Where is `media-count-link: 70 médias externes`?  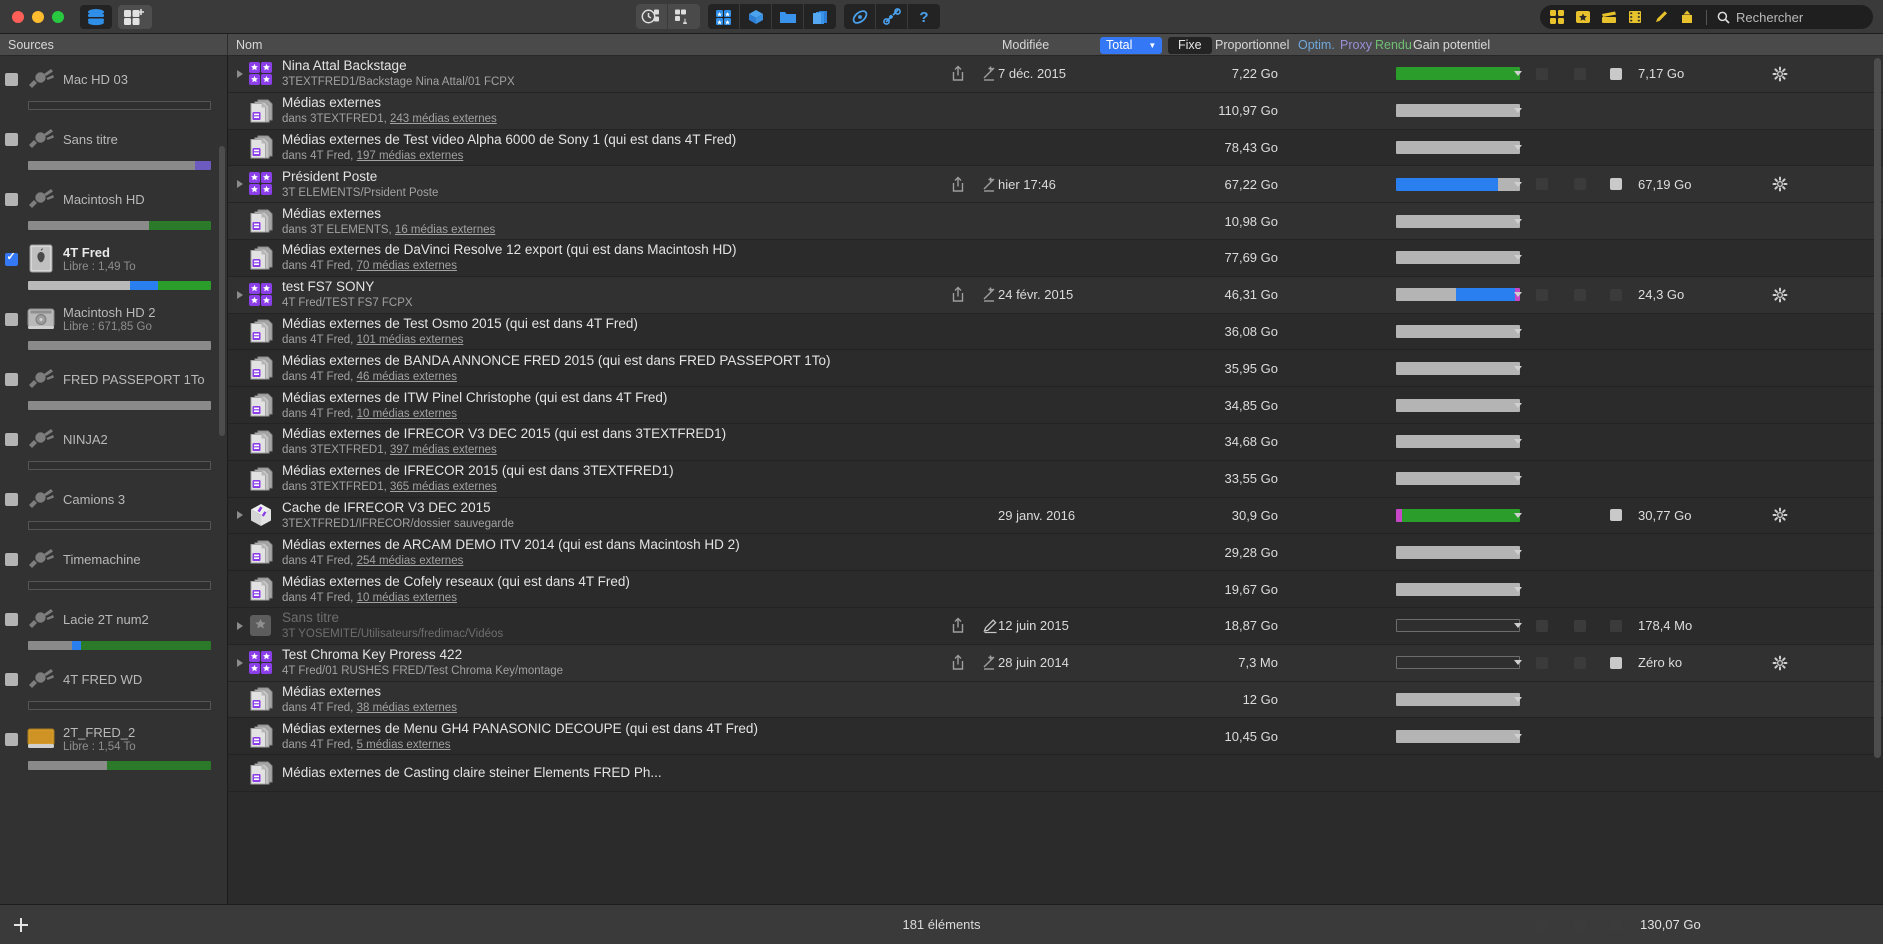
media-count-link: 70 médias externes is located at coordinates (407, 266).